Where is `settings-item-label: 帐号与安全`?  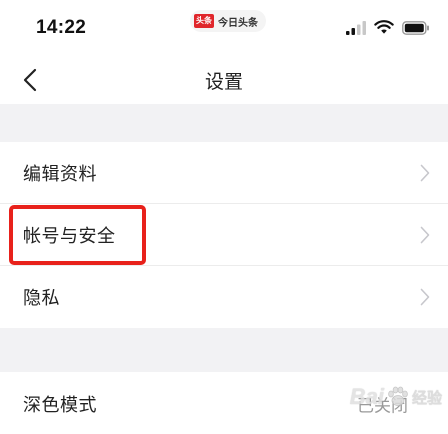 settings-item-label: 帐号与安全 is located at coordinates (69, 236).